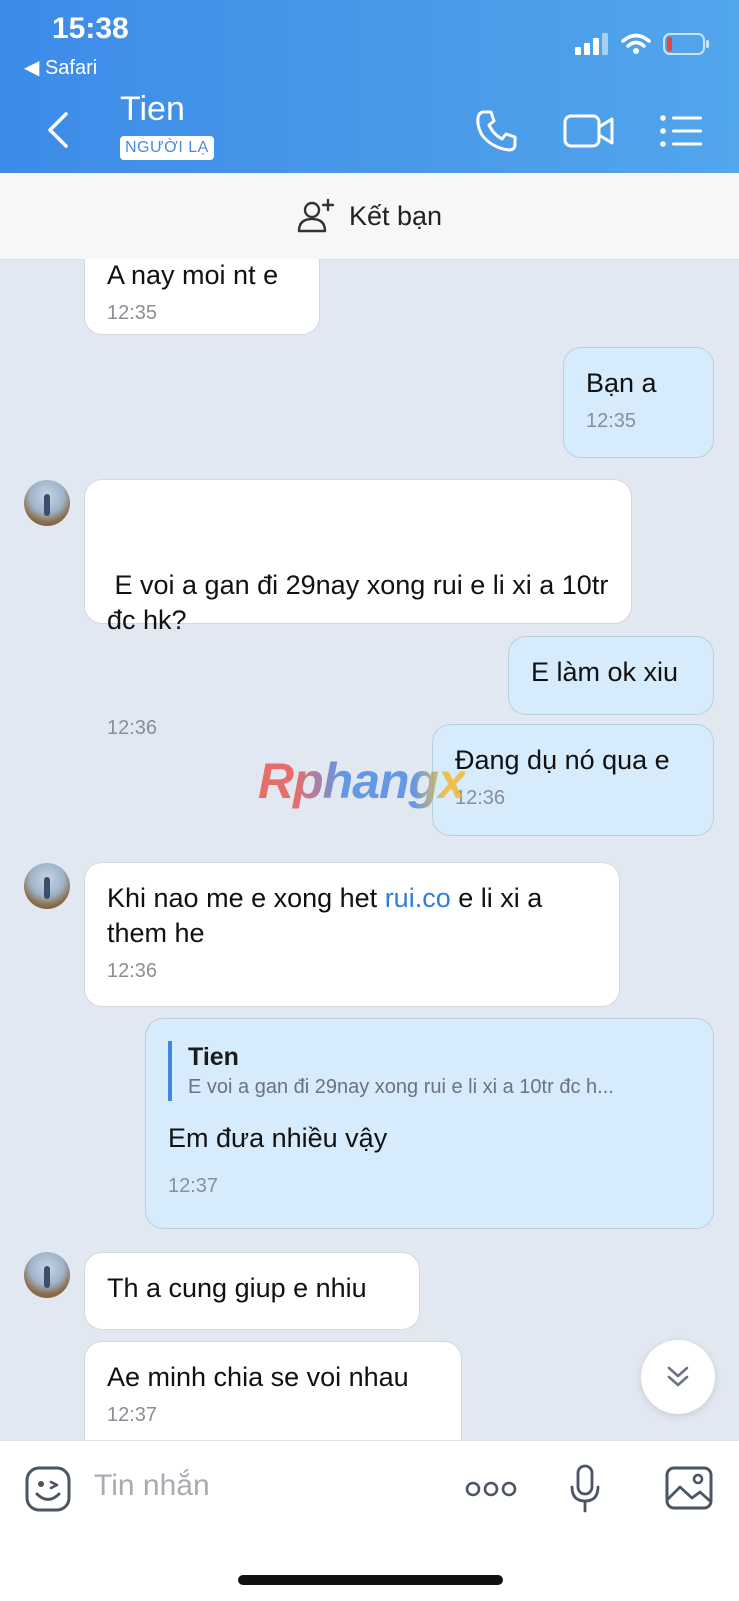 The image size is (739, 1601). What do you see at coordinates (278, 1138) in the screenshot?
I see `message-text: Em đưa nhiều vậy` at bounding box center [278, 1138].